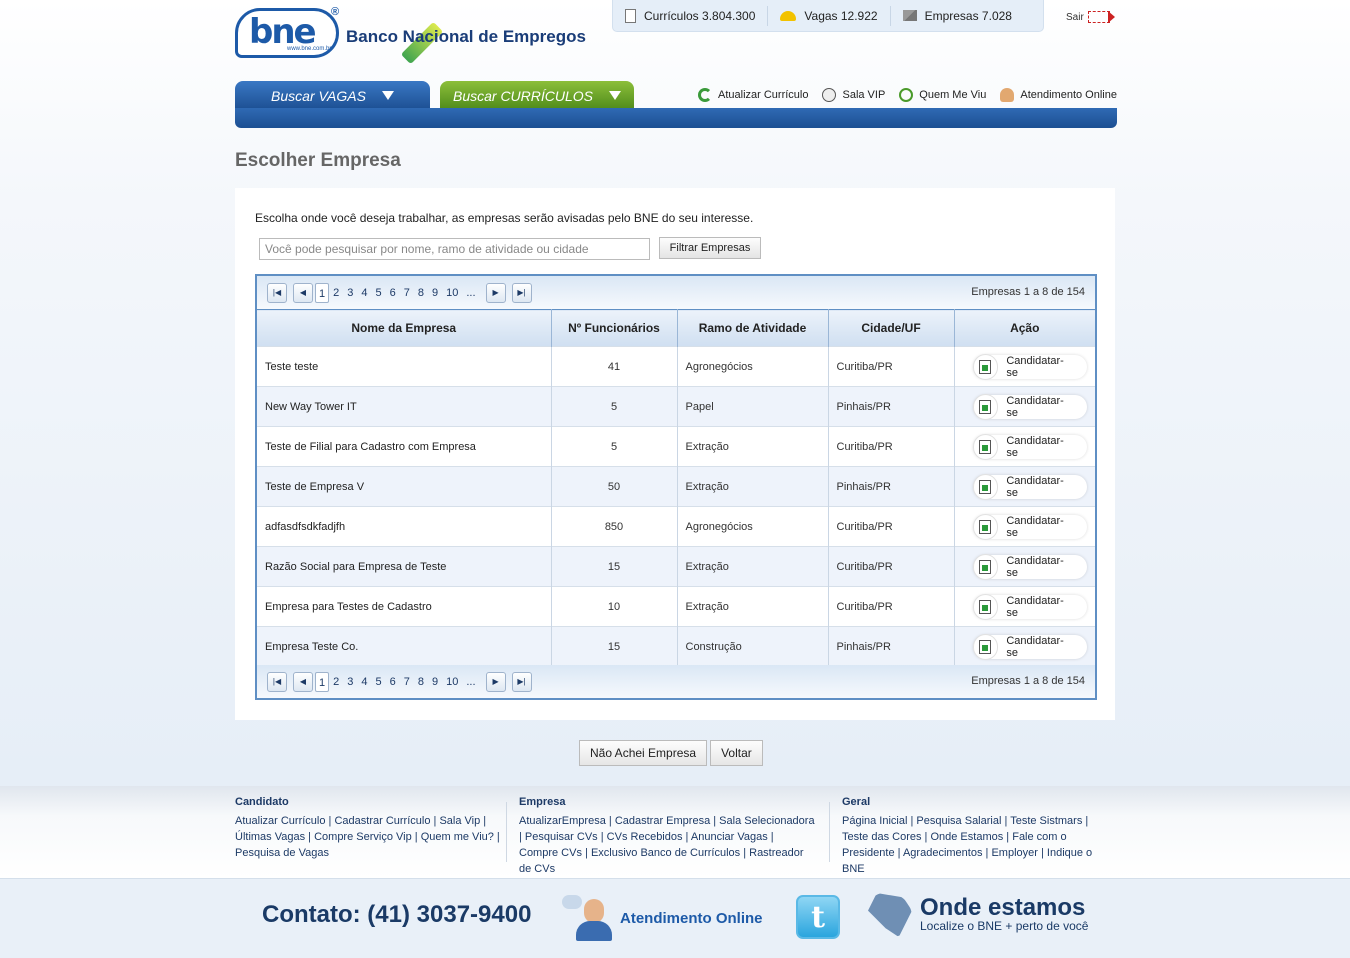 The width and height of the screenshot is (1350, 958). I want to click on nao-achei-empresa-button: Não Achei Empresa, so click(643, 753).